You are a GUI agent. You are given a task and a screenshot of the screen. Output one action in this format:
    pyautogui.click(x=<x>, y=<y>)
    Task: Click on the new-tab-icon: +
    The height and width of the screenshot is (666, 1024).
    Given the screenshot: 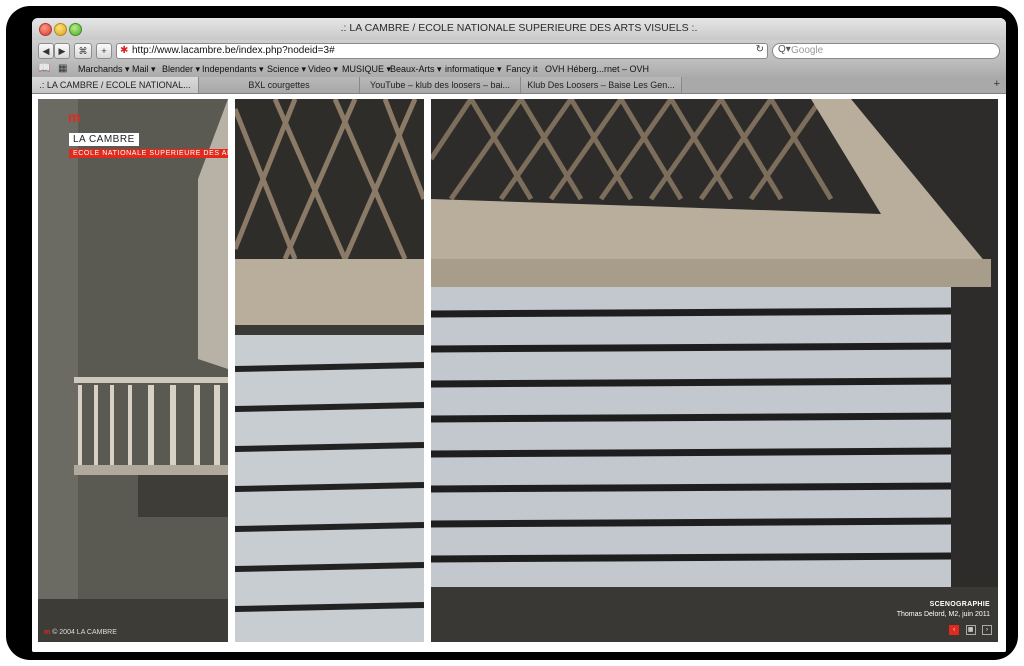 What is the action you would take?
    pyautogui.click(x=997, y=84)
    